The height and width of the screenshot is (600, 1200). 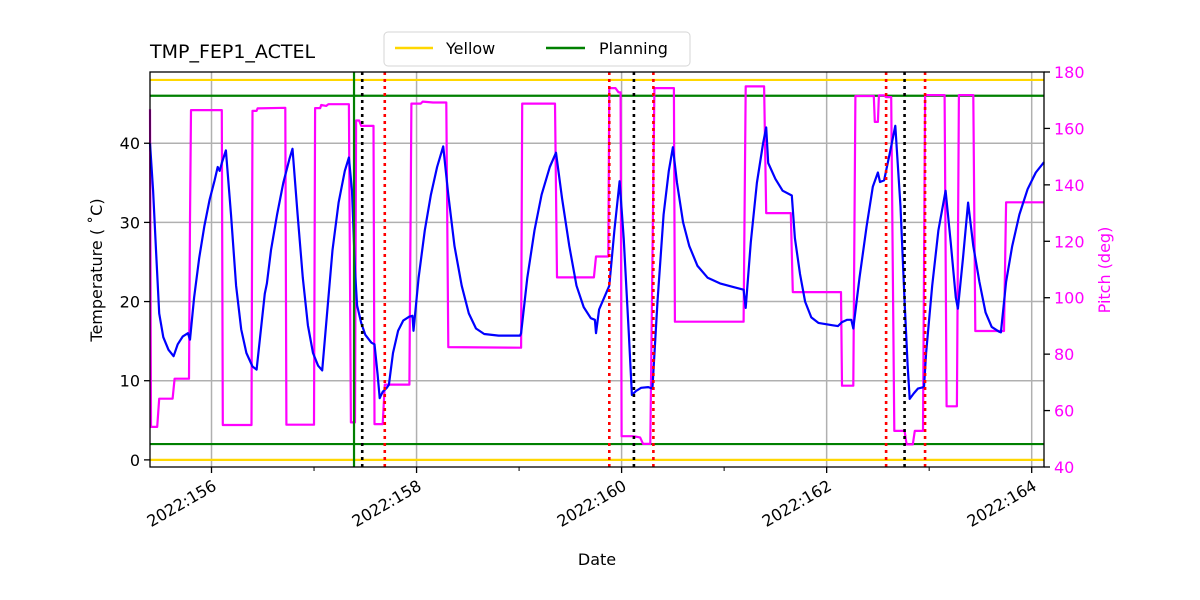 I want to click on y2-tick-label: 140, so click(x=1069, y=185).